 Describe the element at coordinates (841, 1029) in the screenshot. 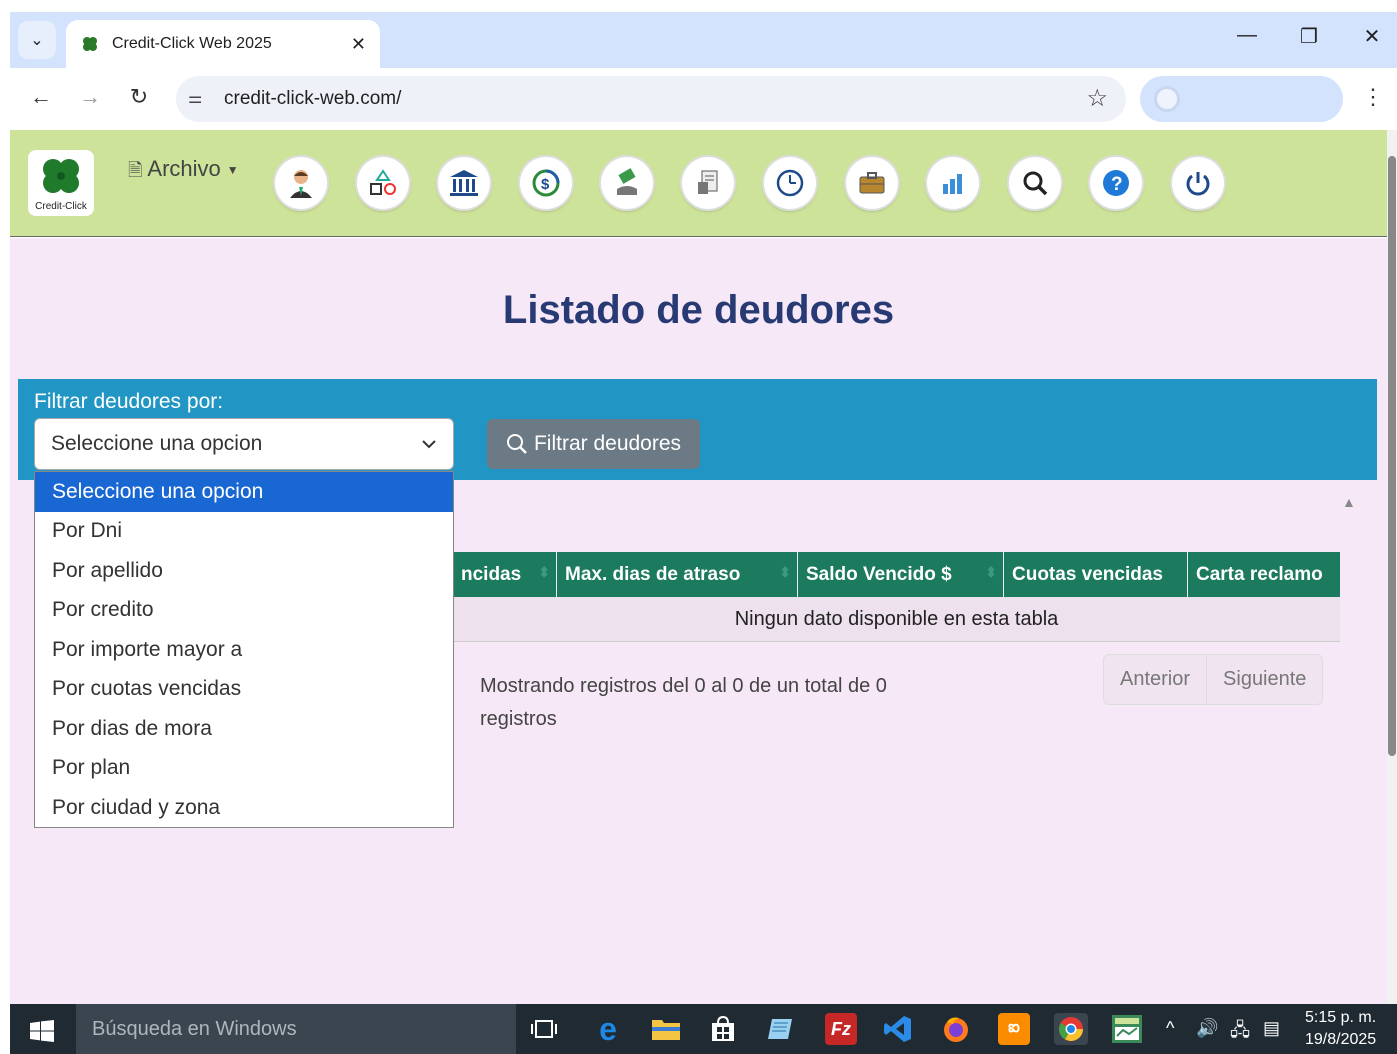

I see `filezilla-icon: Fz` at that location.